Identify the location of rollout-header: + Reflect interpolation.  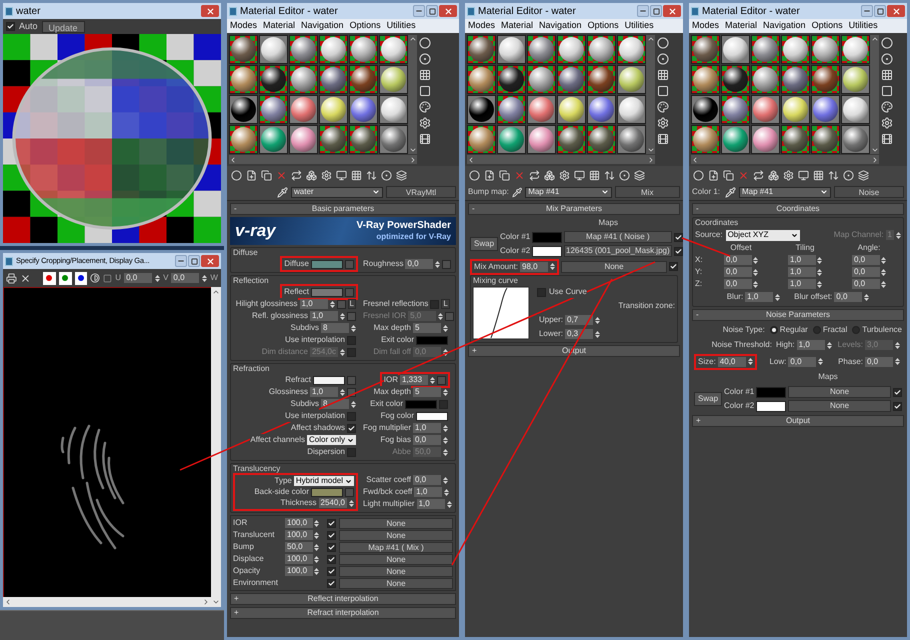
(343, 599).